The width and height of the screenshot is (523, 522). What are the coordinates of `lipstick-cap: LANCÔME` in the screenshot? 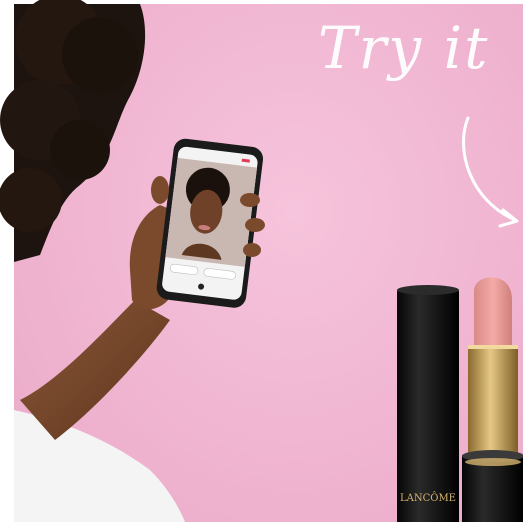 It's located at (428, 403).